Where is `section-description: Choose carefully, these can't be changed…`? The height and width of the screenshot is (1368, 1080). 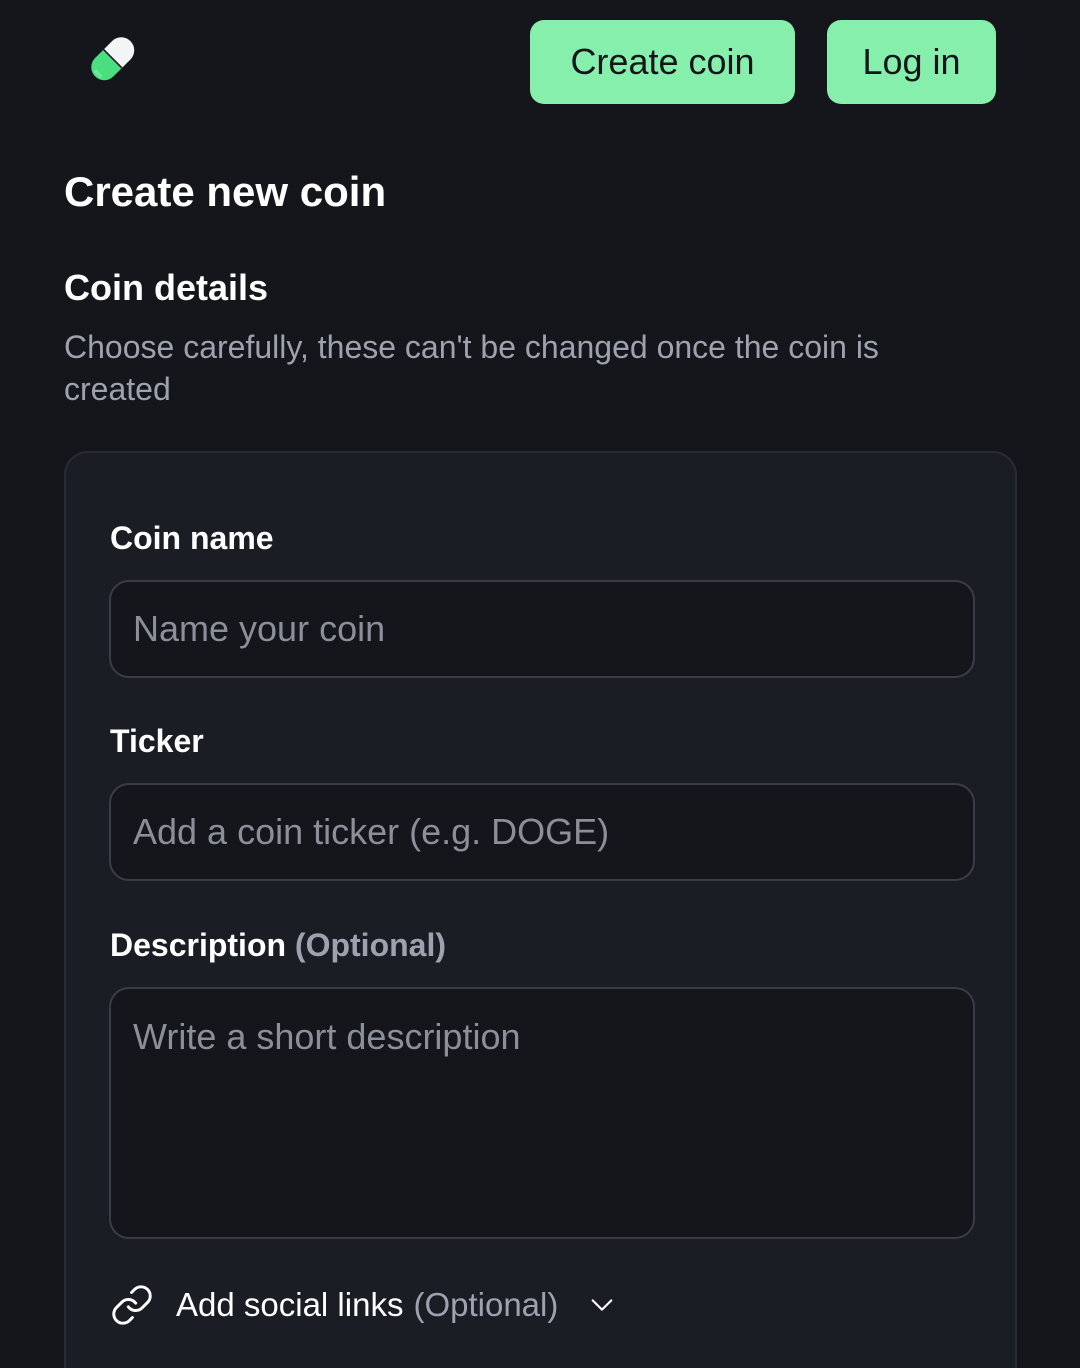
section-description: Choose carefully, these can't be changed… is located at coordinates (471, 368).